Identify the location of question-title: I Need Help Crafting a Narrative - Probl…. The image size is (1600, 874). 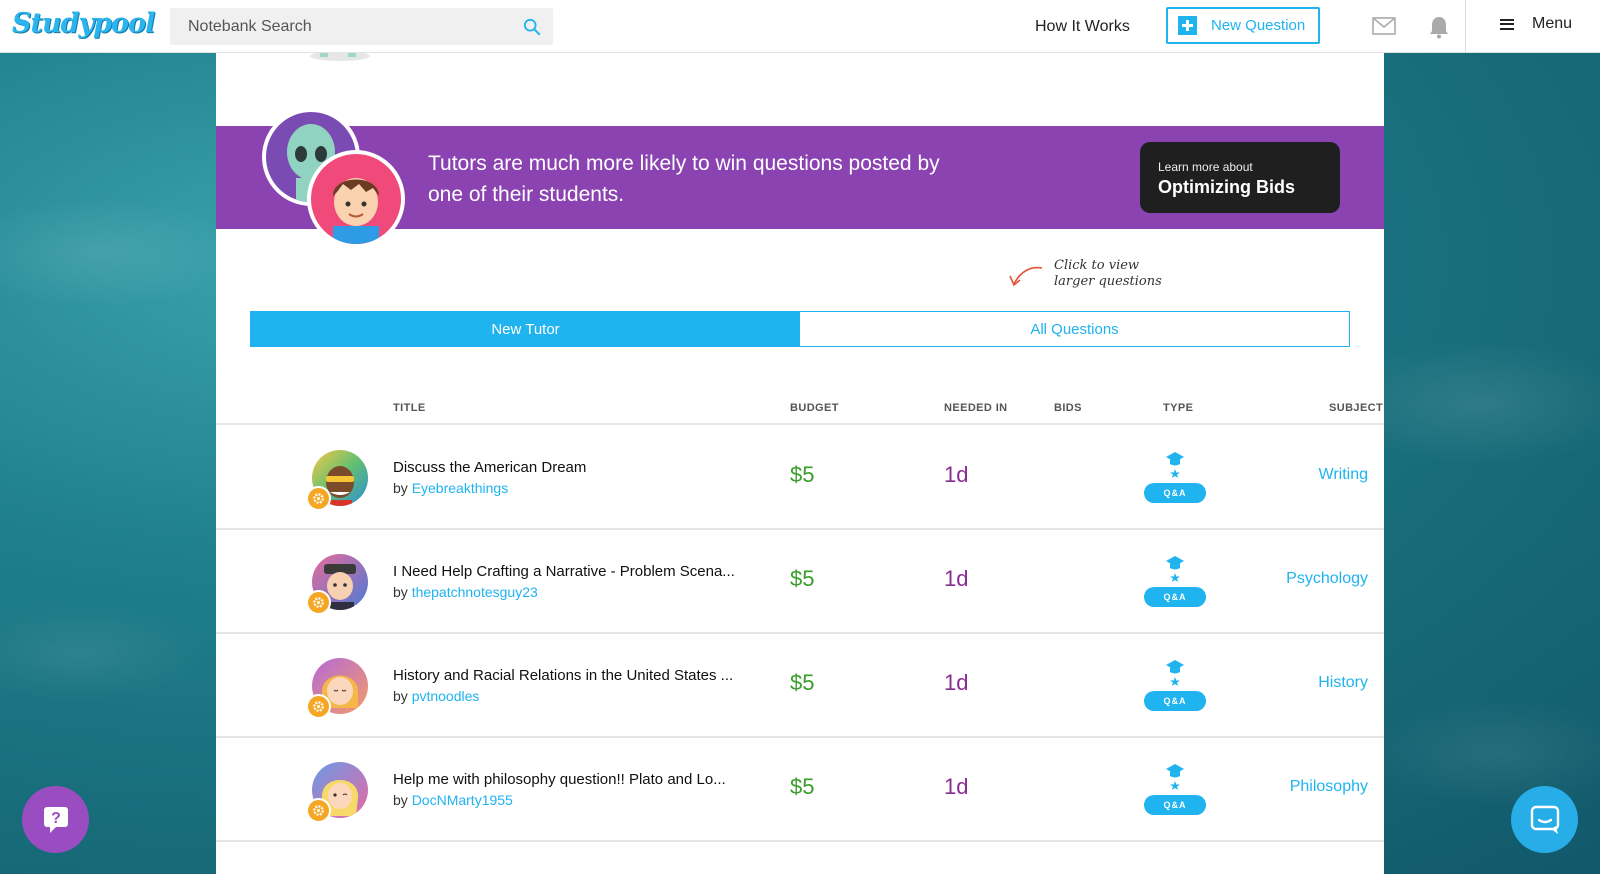
(583, 571).